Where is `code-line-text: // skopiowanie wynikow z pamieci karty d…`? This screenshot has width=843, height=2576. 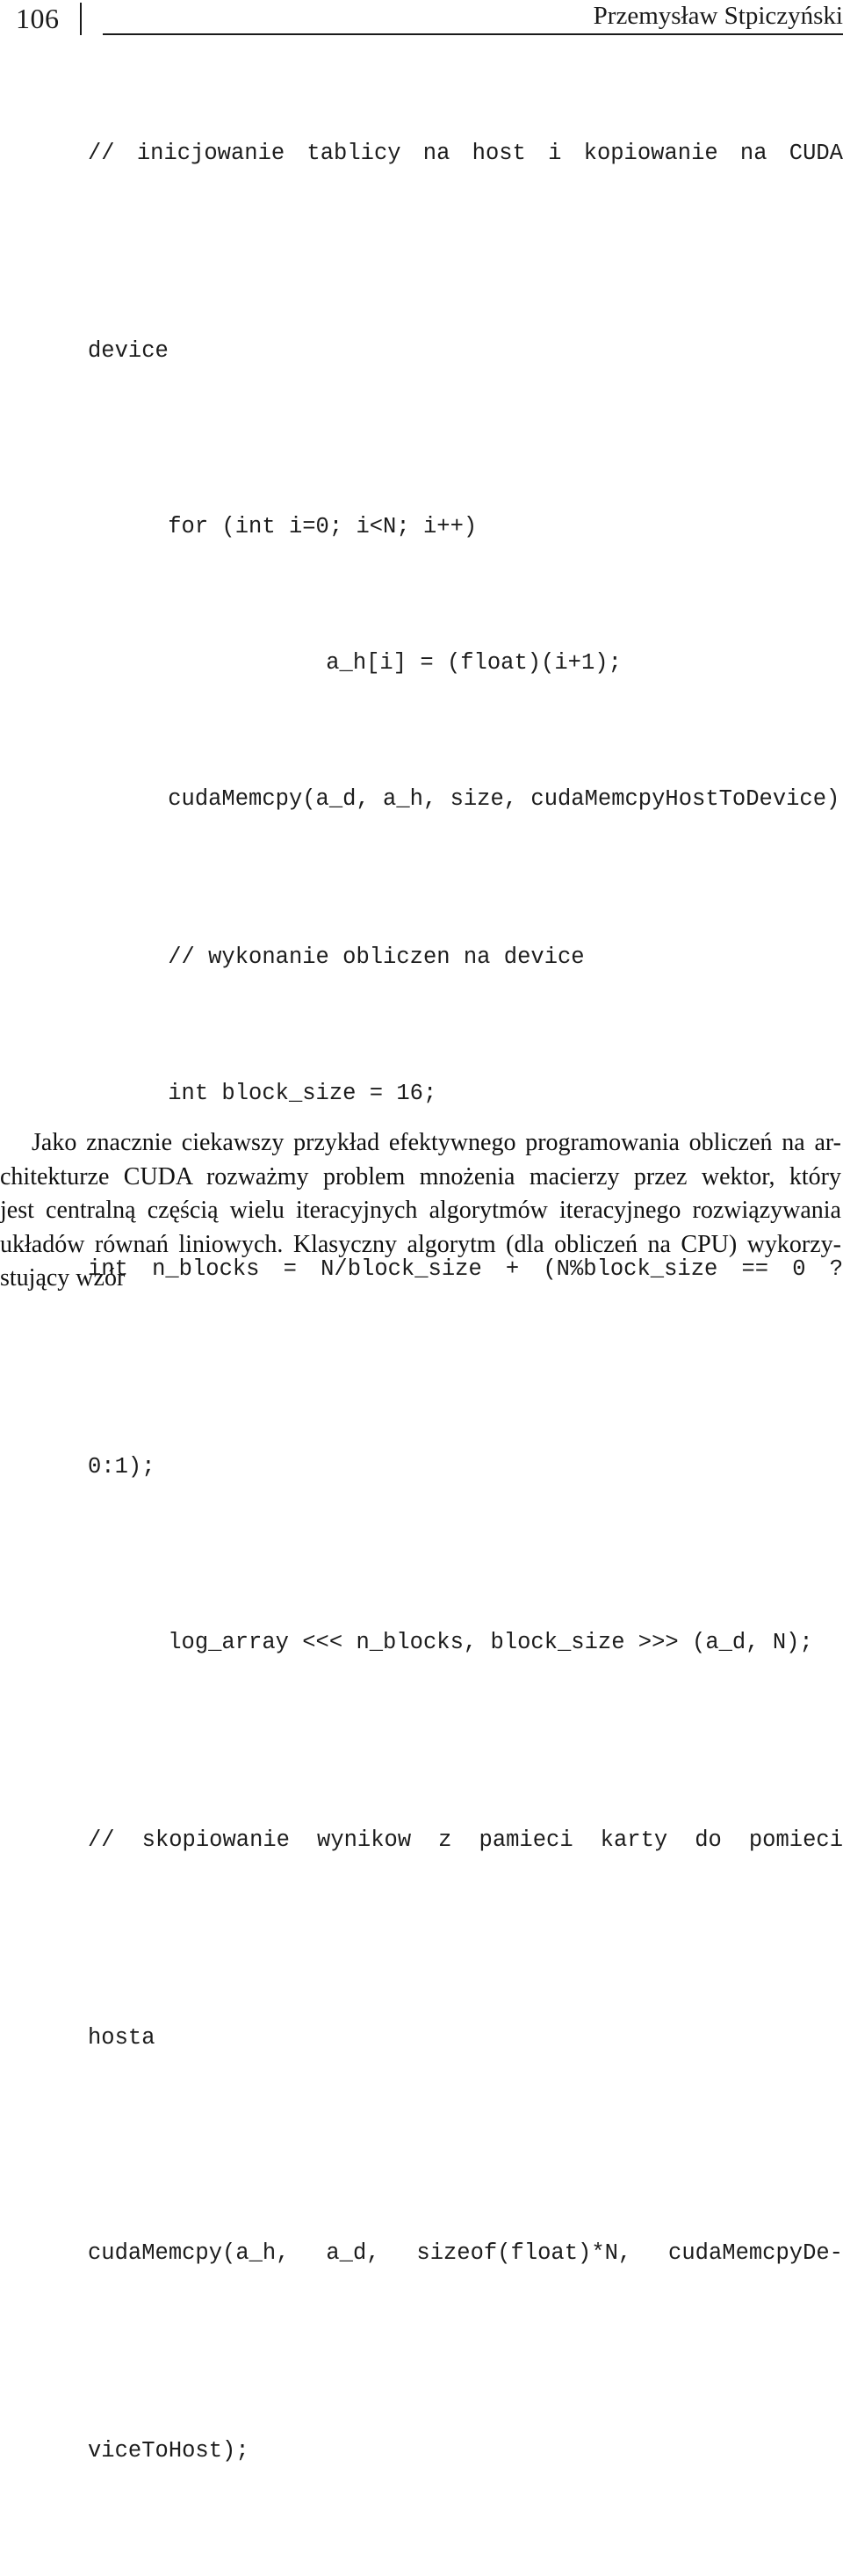
code-line-text: // skopiowanie wynikow z pamieci karty d… is located at coordinates (466, 1840).